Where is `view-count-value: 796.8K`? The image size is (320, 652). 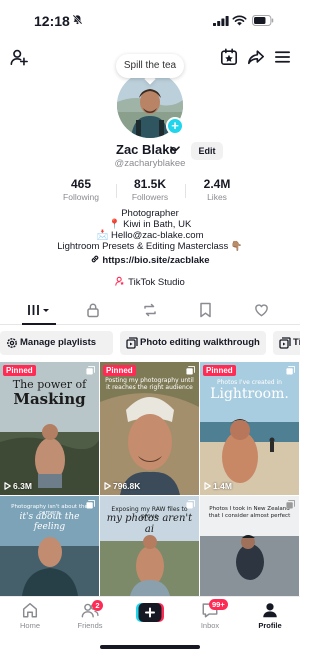
view-count-value: 796.8K is located at coordinates (127, 486).